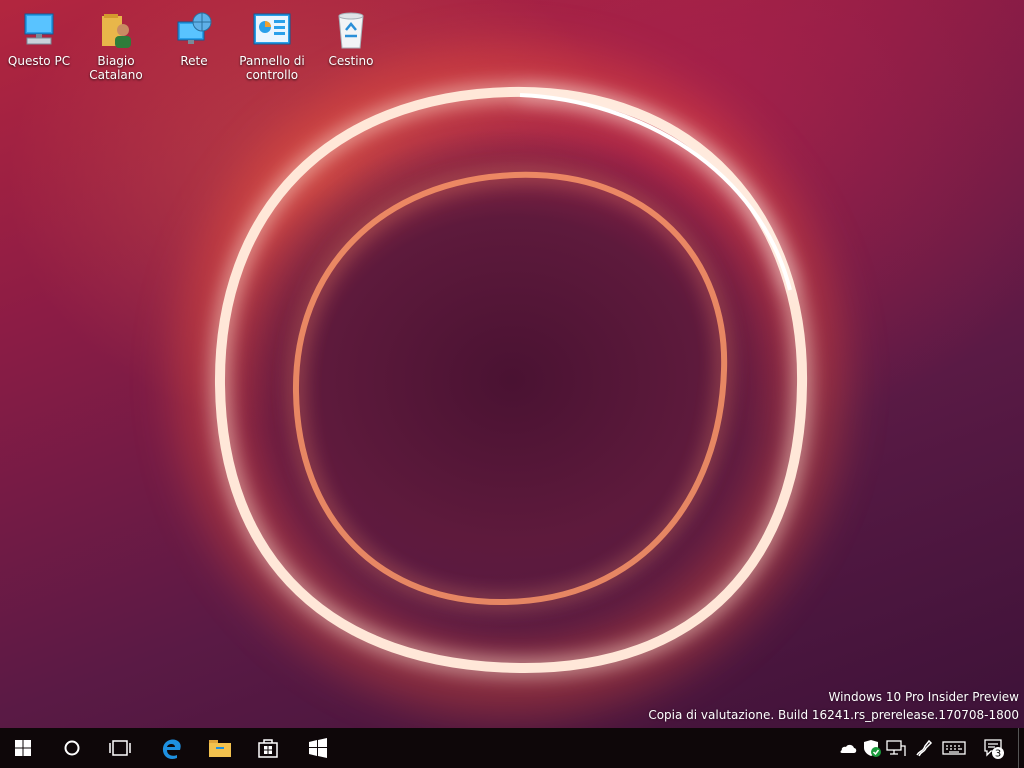  What do you see at coordinates (39, 61) in the screenshot?
I see `desktop-icon-label: Questo PC` at bounding box center [39, 61].